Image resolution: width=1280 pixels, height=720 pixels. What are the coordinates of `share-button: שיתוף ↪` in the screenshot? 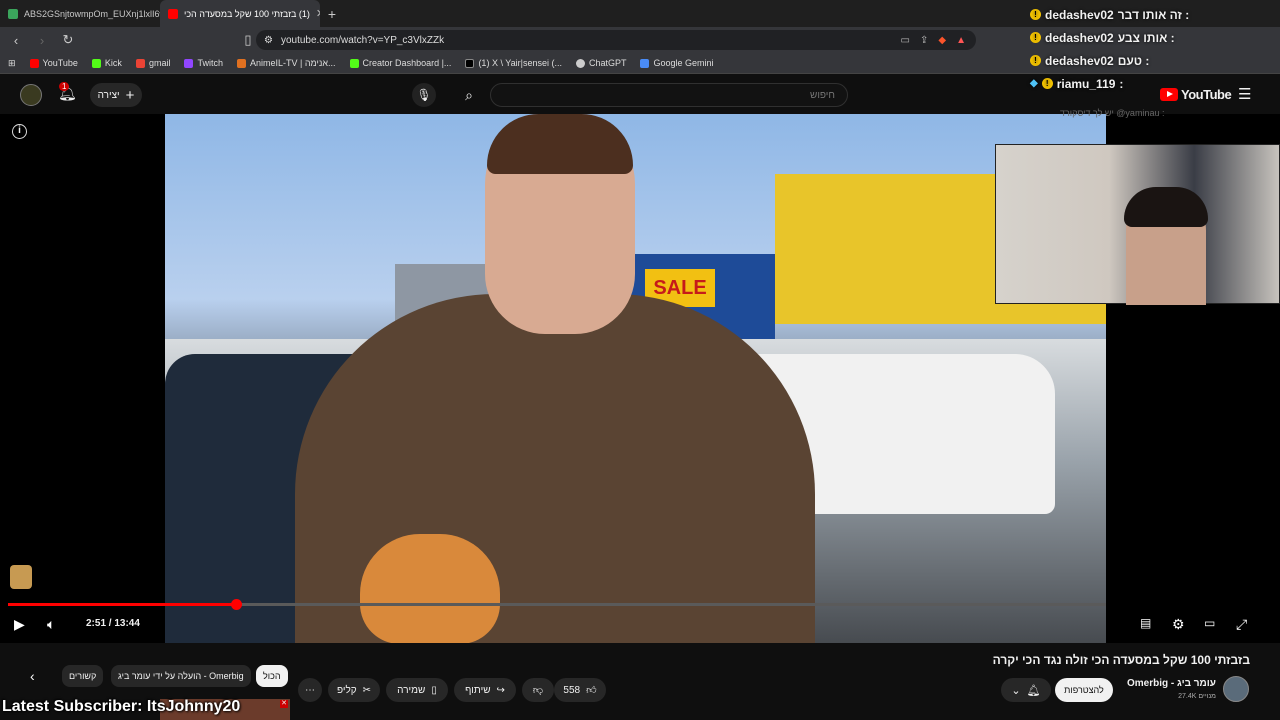 It's located at (485, 690).